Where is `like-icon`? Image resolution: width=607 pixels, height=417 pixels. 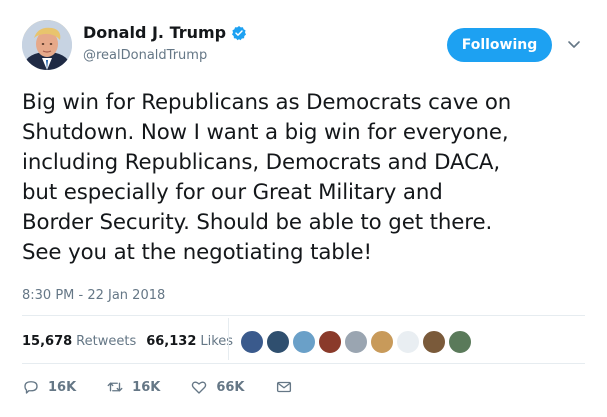 like-icon is located at coordinates (199, 387).